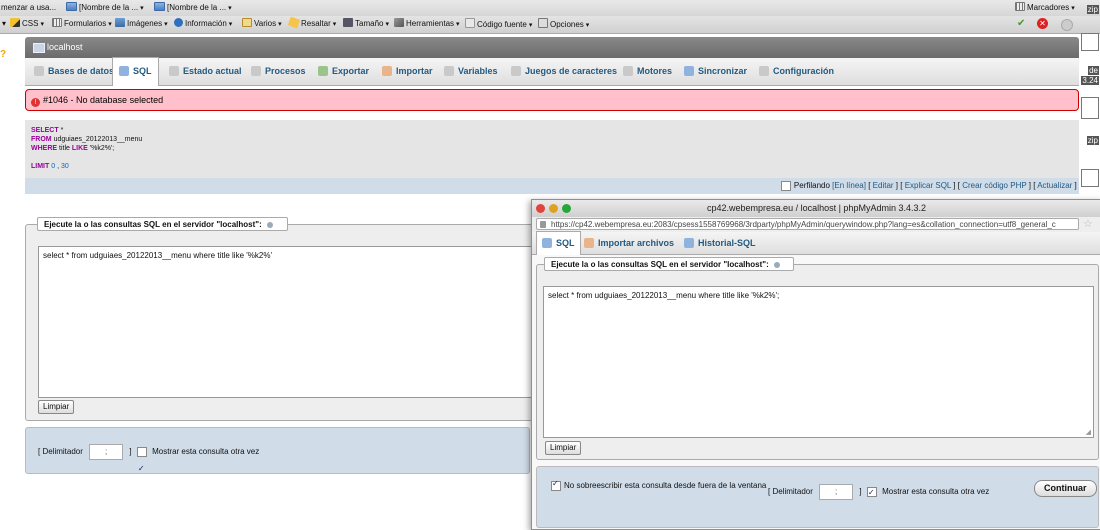 The height and width of the screenshot is (530, 1100). I want to click on sql-token: *, so click(62, 130).